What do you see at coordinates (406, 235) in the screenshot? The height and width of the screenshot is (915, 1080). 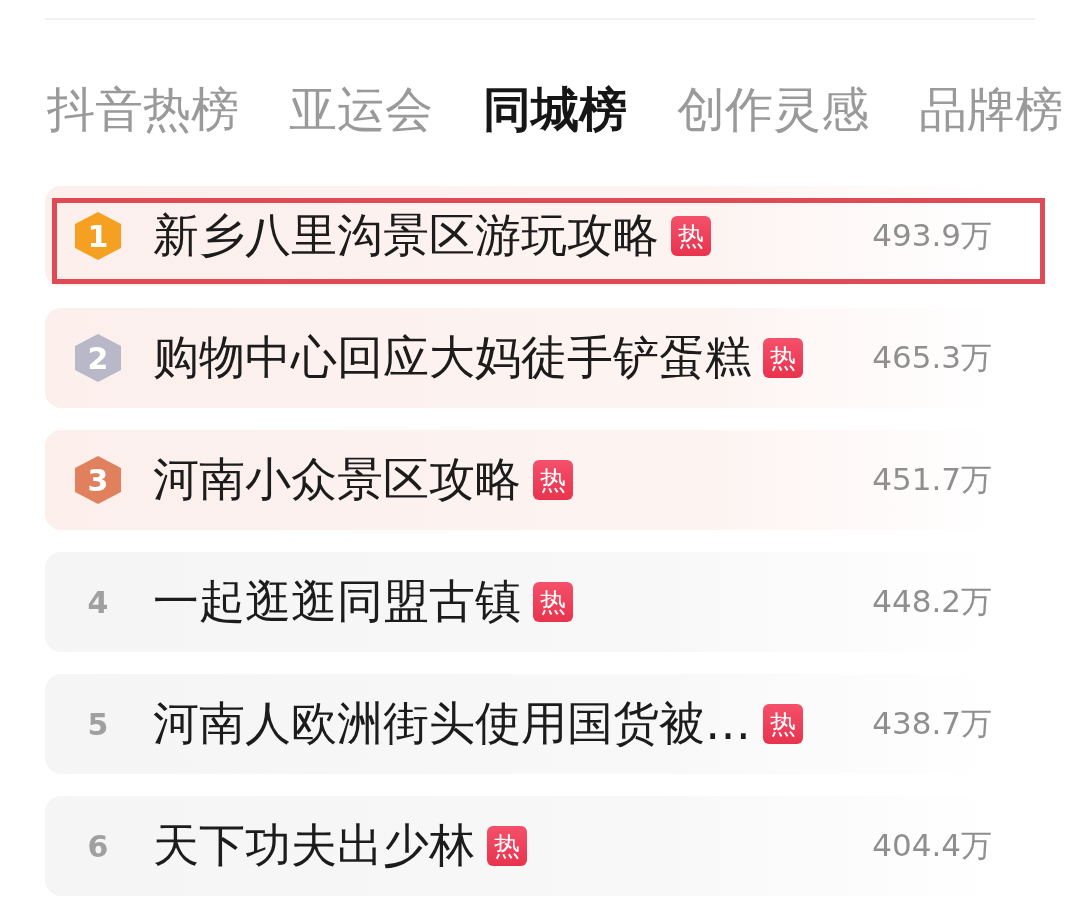 I see `item-title: 新乡八里沟景区游玩攻略` at bounding box center [406, 235].